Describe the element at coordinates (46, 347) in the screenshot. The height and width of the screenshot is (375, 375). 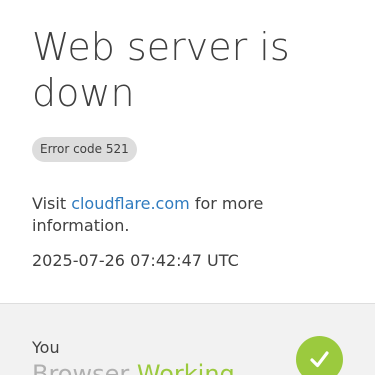
I see `you-label: You` at that location.